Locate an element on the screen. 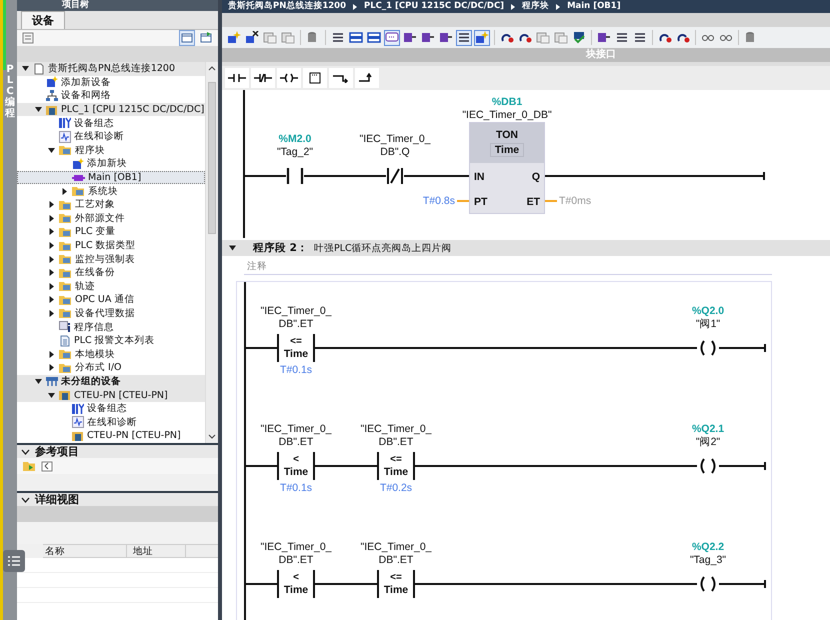  section-header: 参考项目 is located at coordinates (117, 450).